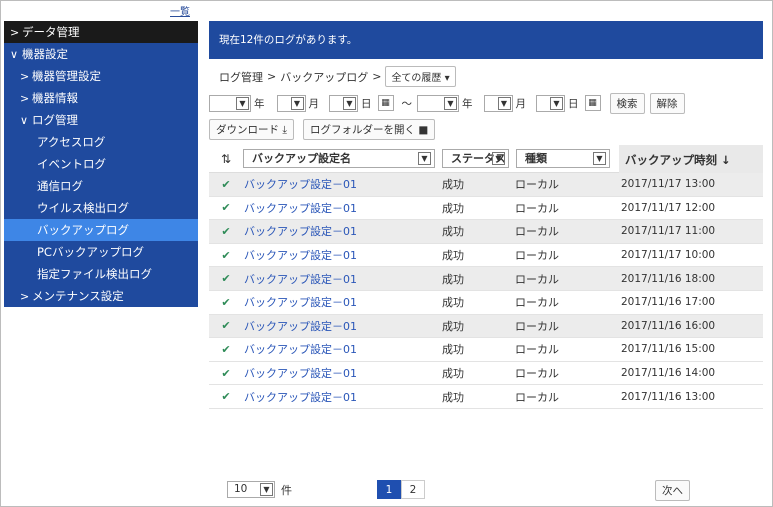 The height and width of the screenshot is (507, 773). What do you see at coordinates (667, 103) in the screenshot?
I see `clear-button: 解除` at bounding box center [667, 103].